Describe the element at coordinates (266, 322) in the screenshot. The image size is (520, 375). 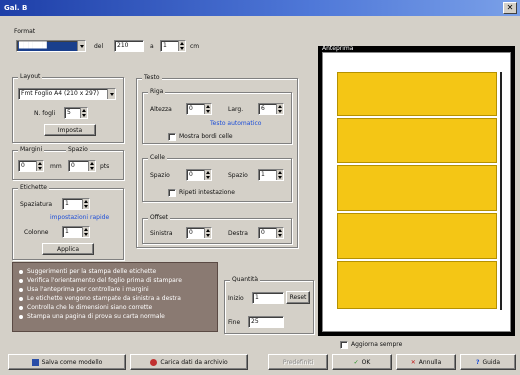
I see `quantity-end-field: 25` at that location.